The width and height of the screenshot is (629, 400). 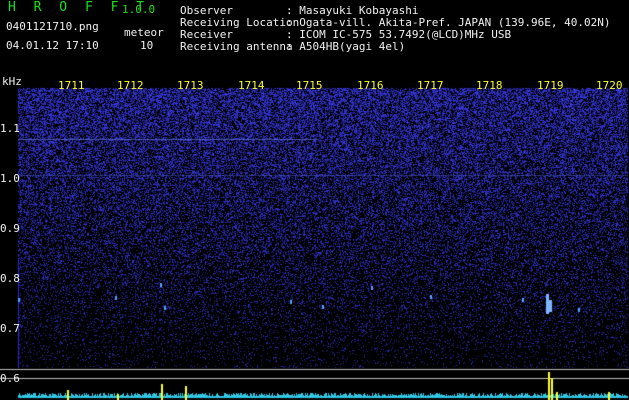 What do you see at coordinates (430, 85) in the screenshot?
I see `time-tick: 1717` at bounding box center [430, 85].